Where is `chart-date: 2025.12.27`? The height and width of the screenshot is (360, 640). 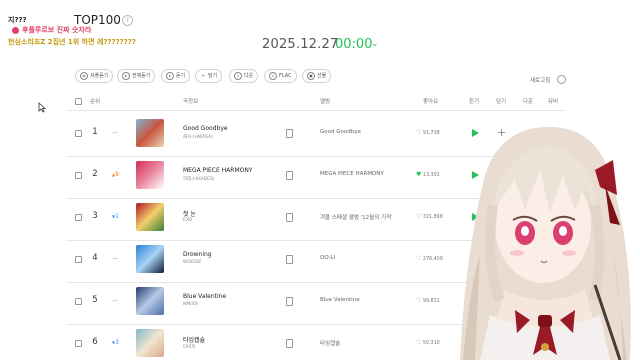
chart-date: 2025.12.27 is located at coordinates (300, 44).